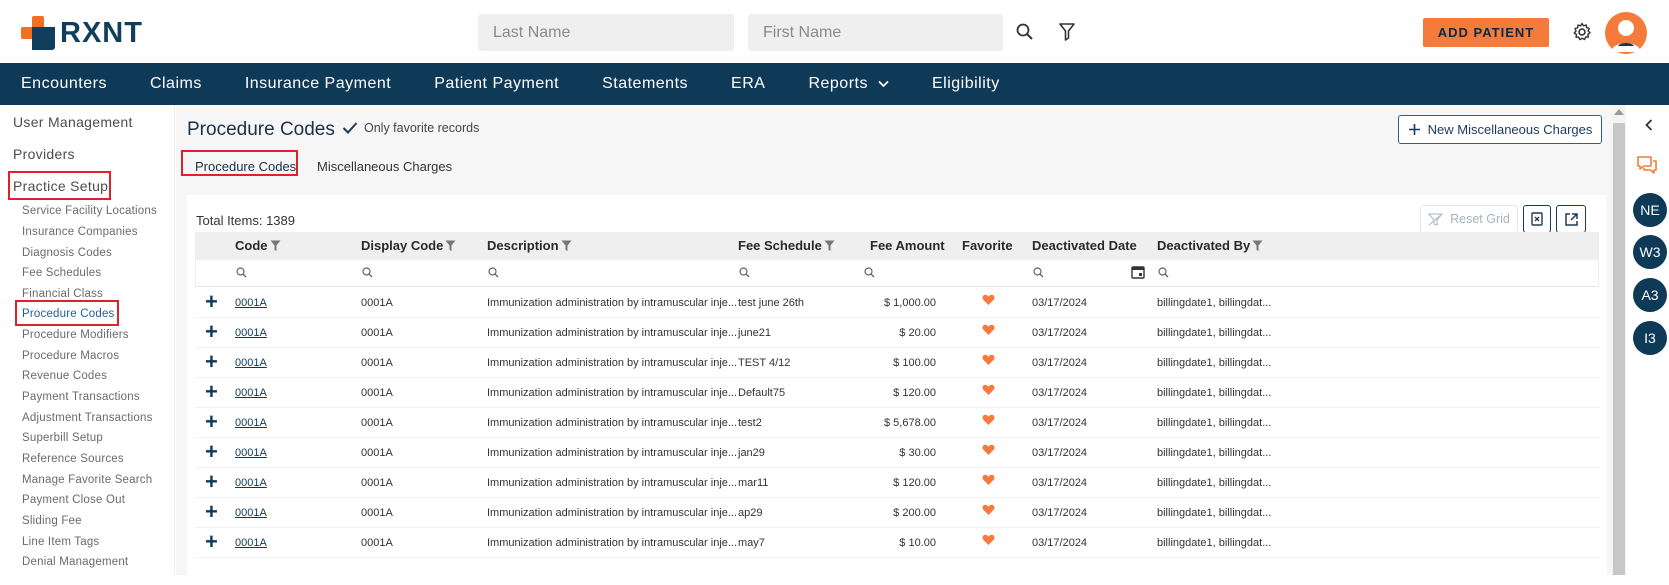  What do you see at coordinates (410, 128) in the screenshot?
I see `favorite-records-checkbox: Only favorite records` at bounding box center [410, 128].